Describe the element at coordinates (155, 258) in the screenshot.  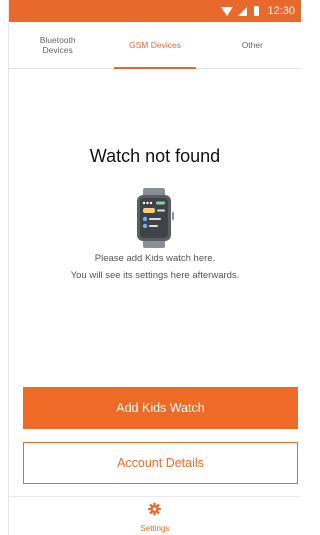
I see `empty-state-message-line1: Please add Kids watch here.` at that location.